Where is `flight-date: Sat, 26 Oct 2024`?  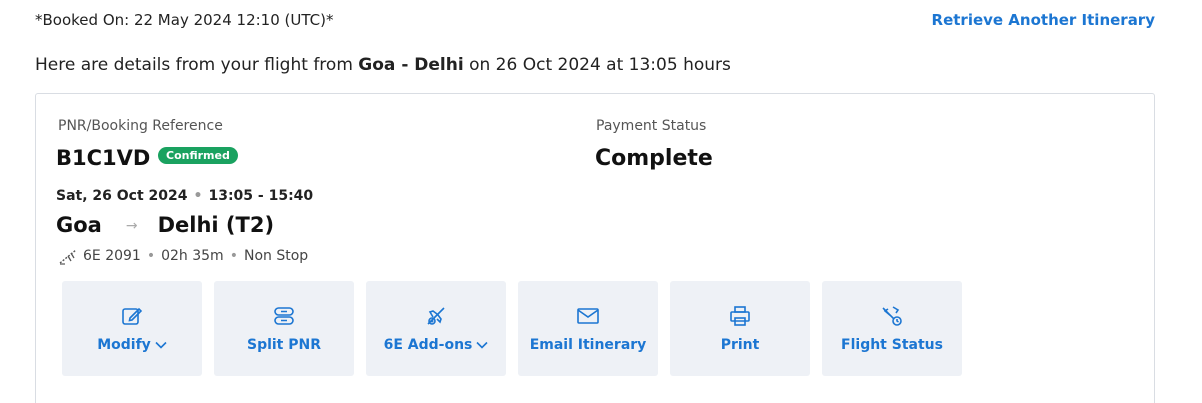
flight-date: Sat, 26 Oct 2024 is located at coordinates (122, 196).